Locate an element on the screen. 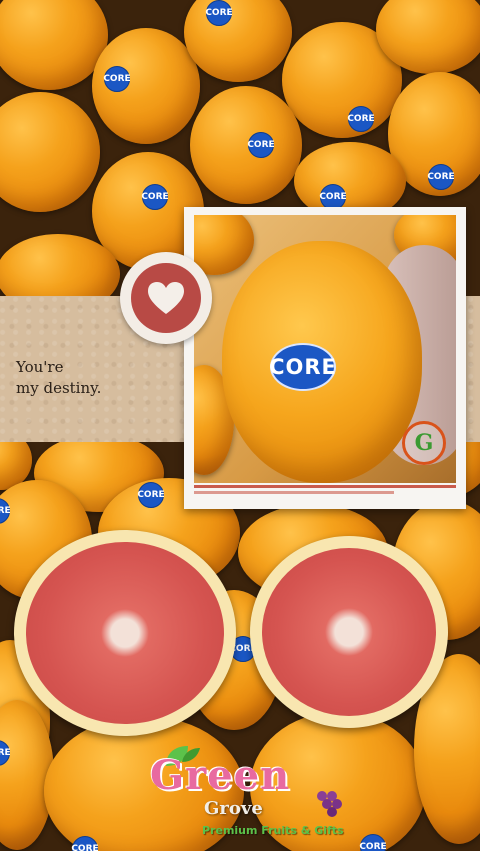 This screenshot has height=851, width=480. grapes-icon is located at coordinates (329, 804).